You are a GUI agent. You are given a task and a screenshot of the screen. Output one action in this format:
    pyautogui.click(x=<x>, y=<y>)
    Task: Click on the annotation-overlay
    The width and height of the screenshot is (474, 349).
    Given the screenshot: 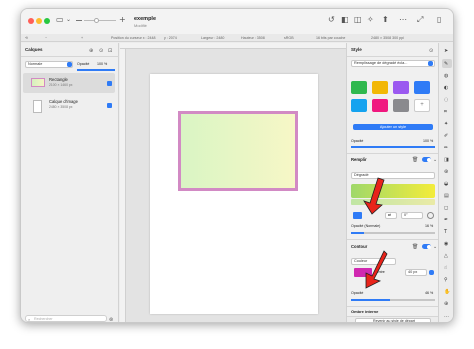 What is the action you would take?
    pyautogui.click(x=375, y=233)
    